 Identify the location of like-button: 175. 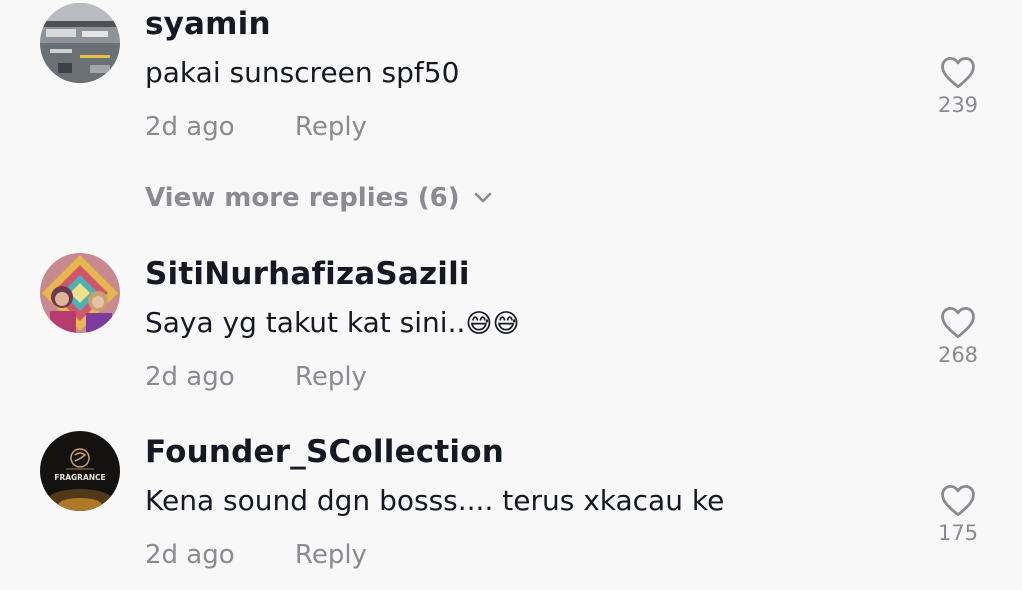
(958, 514).